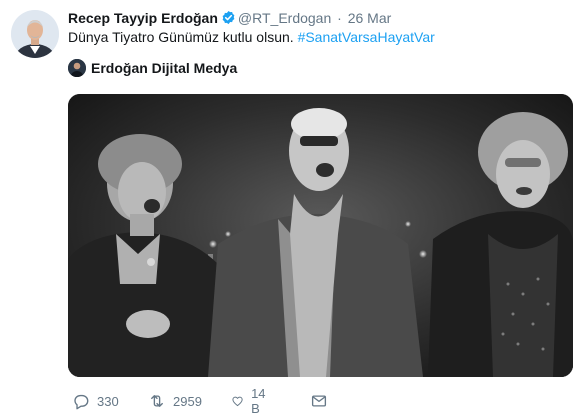 The width and height of the screenshot is (579, 418). Describe the element at coordinates (237, 401) in the screenshot. I see `heart-icon` at that location.